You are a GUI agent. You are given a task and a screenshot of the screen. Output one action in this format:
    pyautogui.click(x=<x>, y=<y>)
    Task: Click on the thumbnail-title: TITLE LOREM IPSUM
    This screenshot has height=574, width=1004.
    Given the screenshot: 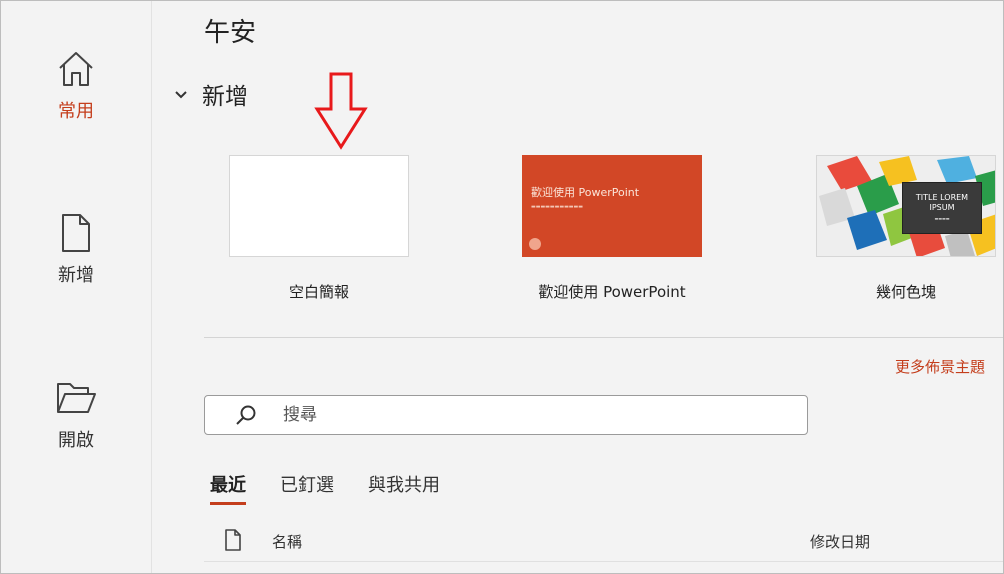 What is the action you would take?
    pyautogui.click(x=942, y=202)
    